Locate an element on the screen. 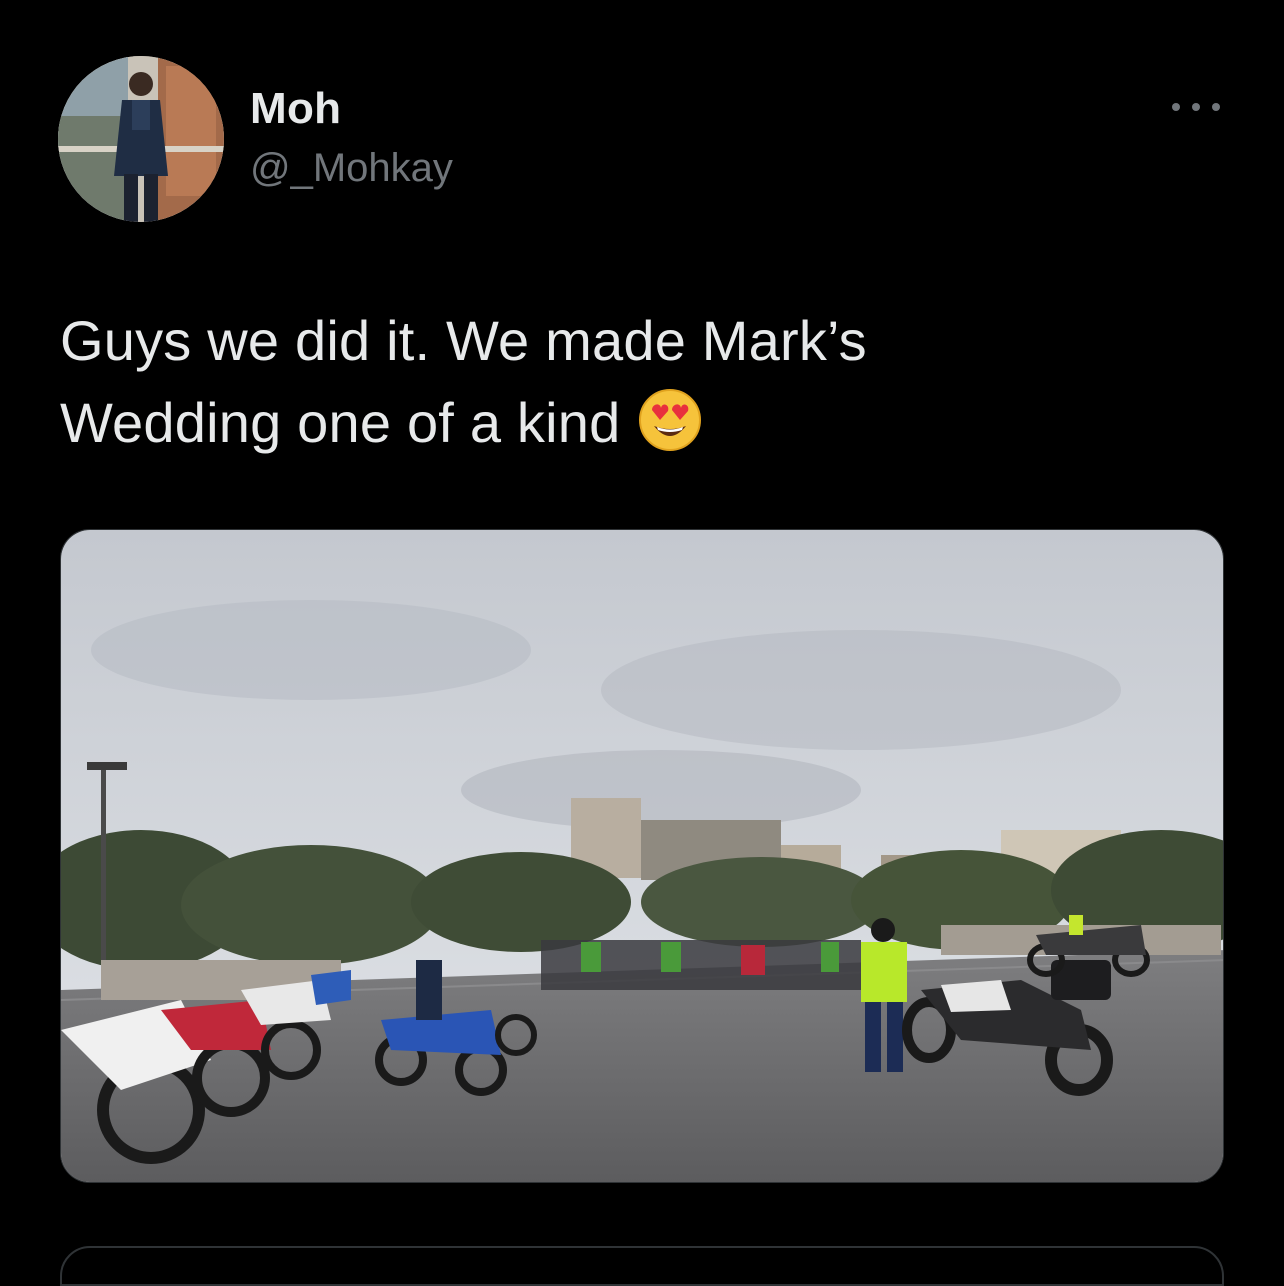 Image resolution: width=1284 pixels, height=1286 pixels. quoted-card-edge is located at coordinates (642, 1266).